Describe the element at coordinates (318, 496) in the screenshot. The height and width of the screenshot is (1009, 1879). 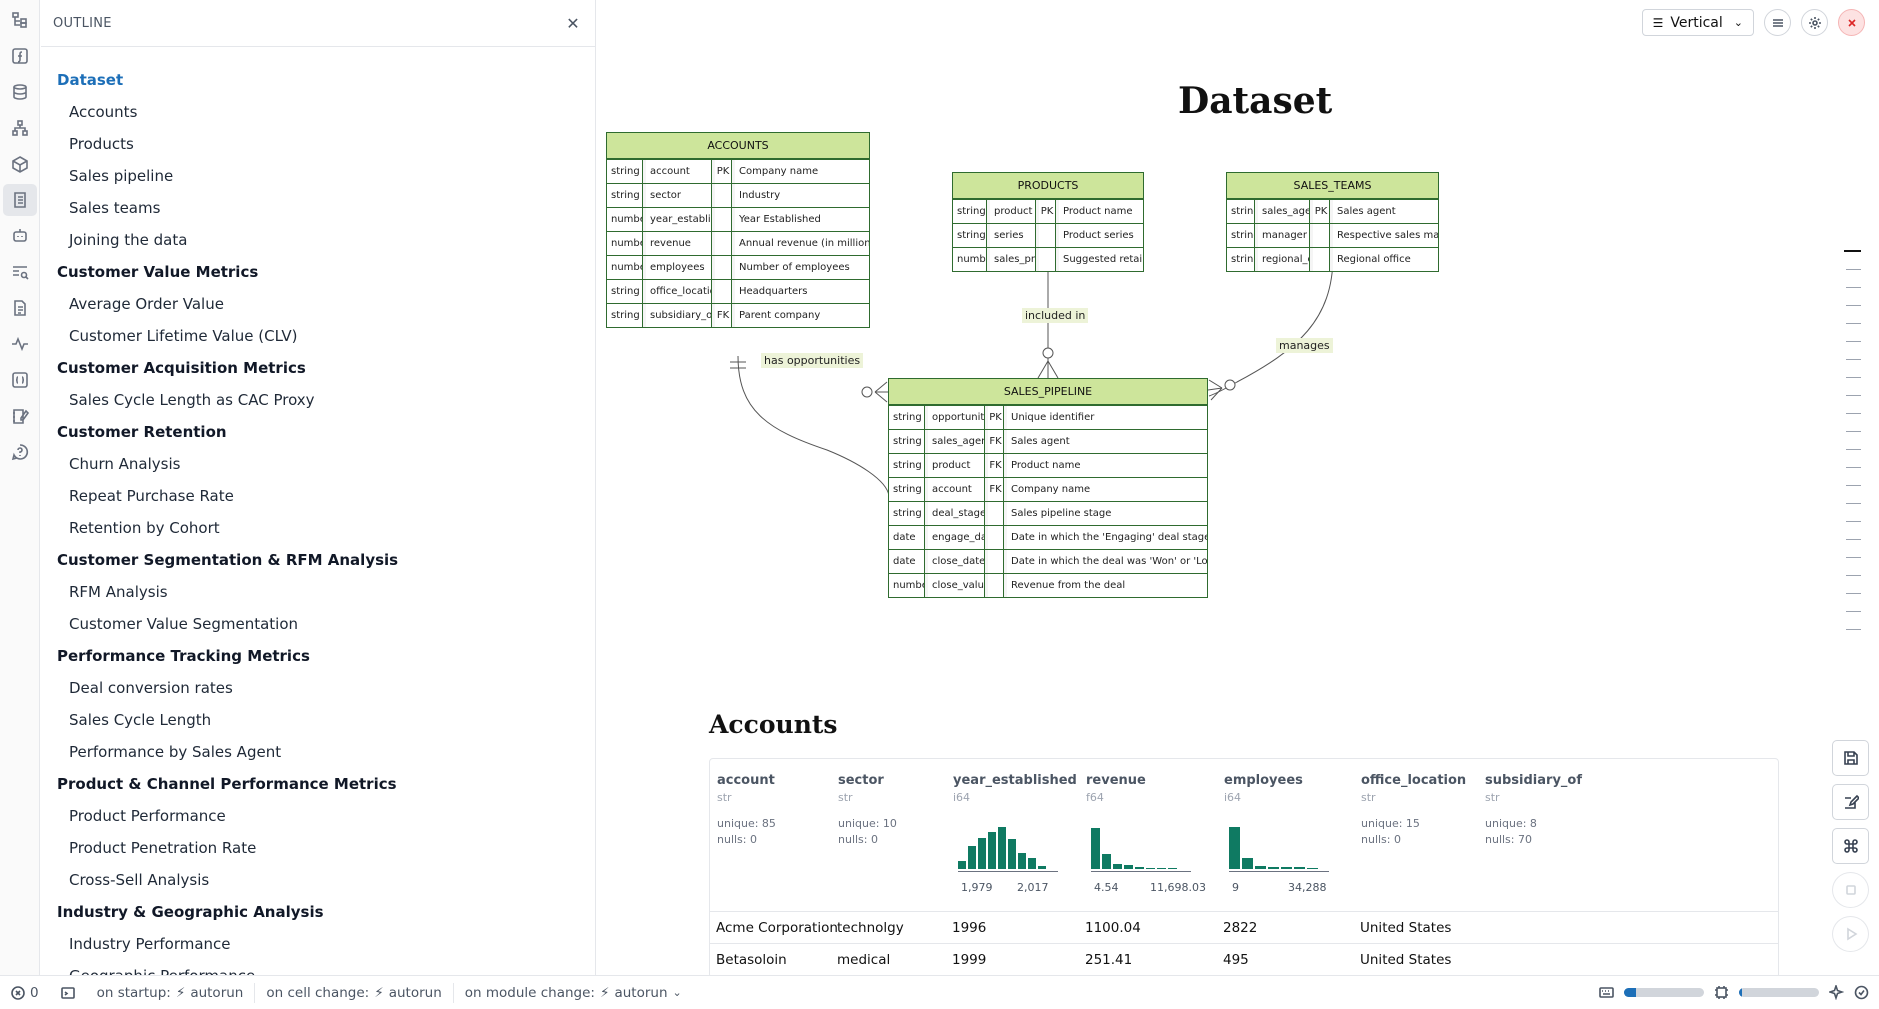
I see `outline-item: Repeat Purchase Rate` at that location.